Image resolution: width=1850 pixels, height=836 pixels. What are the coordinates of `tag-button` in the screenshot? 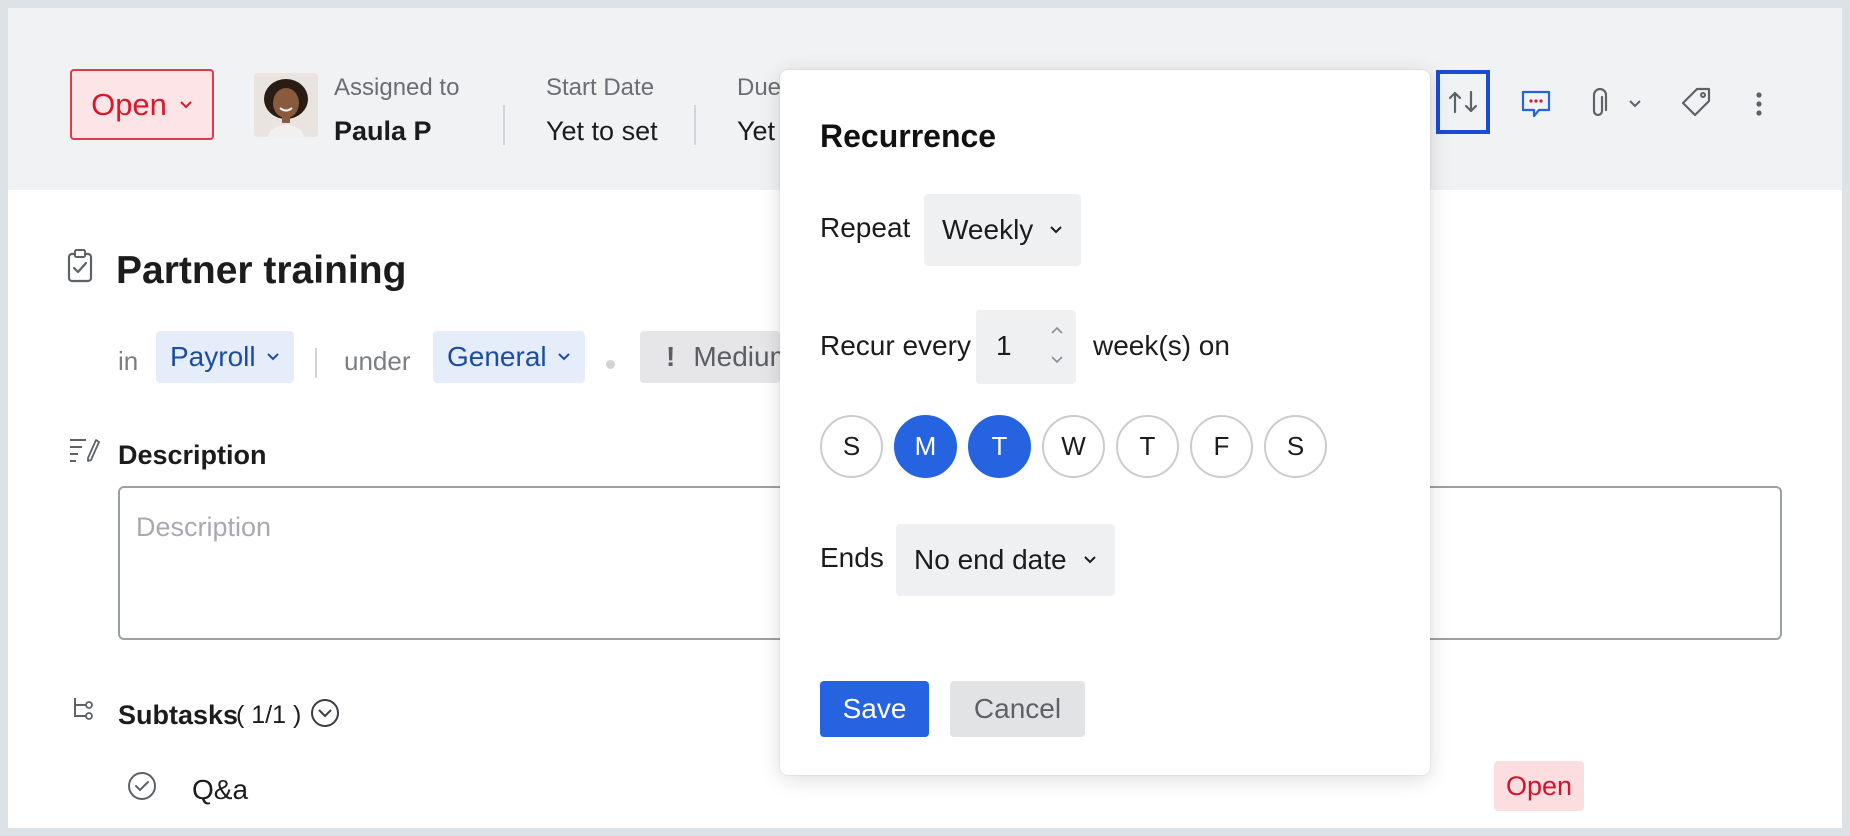 It's located at (1696, 102).